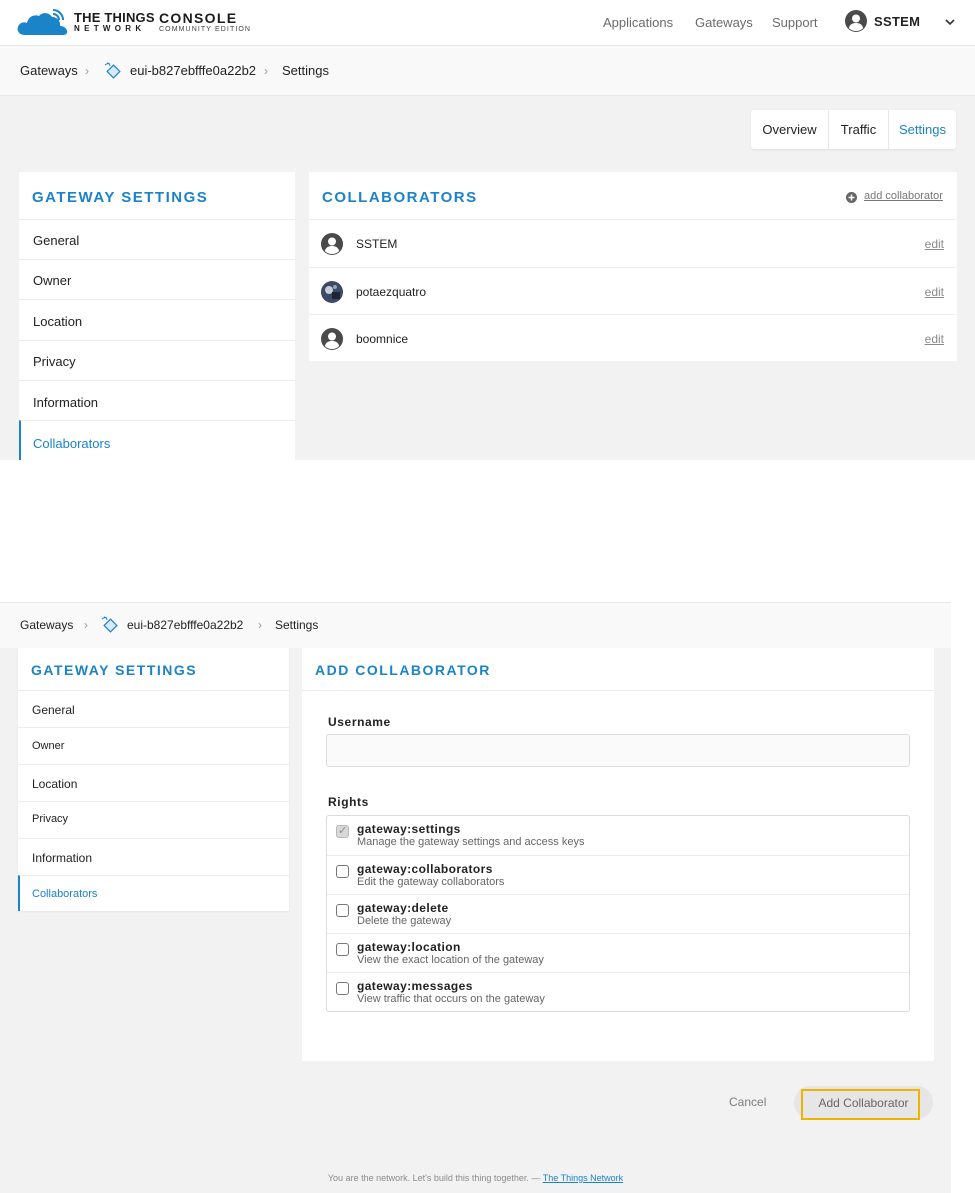 Image resolution: width=975 pixels, height=1193 pixels. Describe the element at coordinates (359, 722) in the screenshot. I see `username-label: Username` at that location.